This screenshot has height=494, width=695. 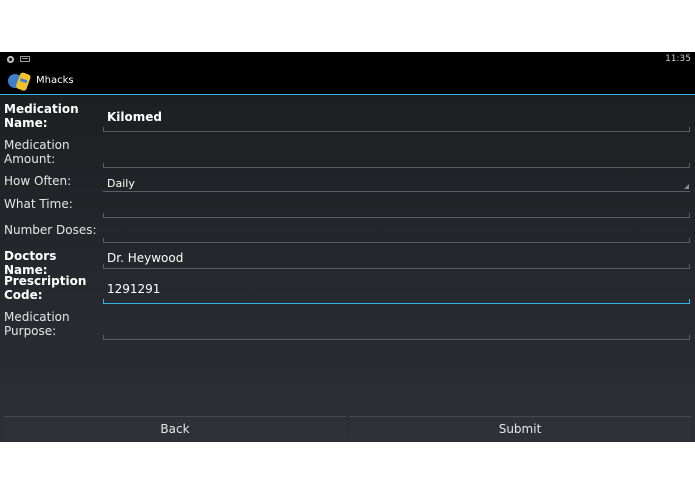 I want to click on medication-name-label: Medication Name:, so click(x=41, y=116).